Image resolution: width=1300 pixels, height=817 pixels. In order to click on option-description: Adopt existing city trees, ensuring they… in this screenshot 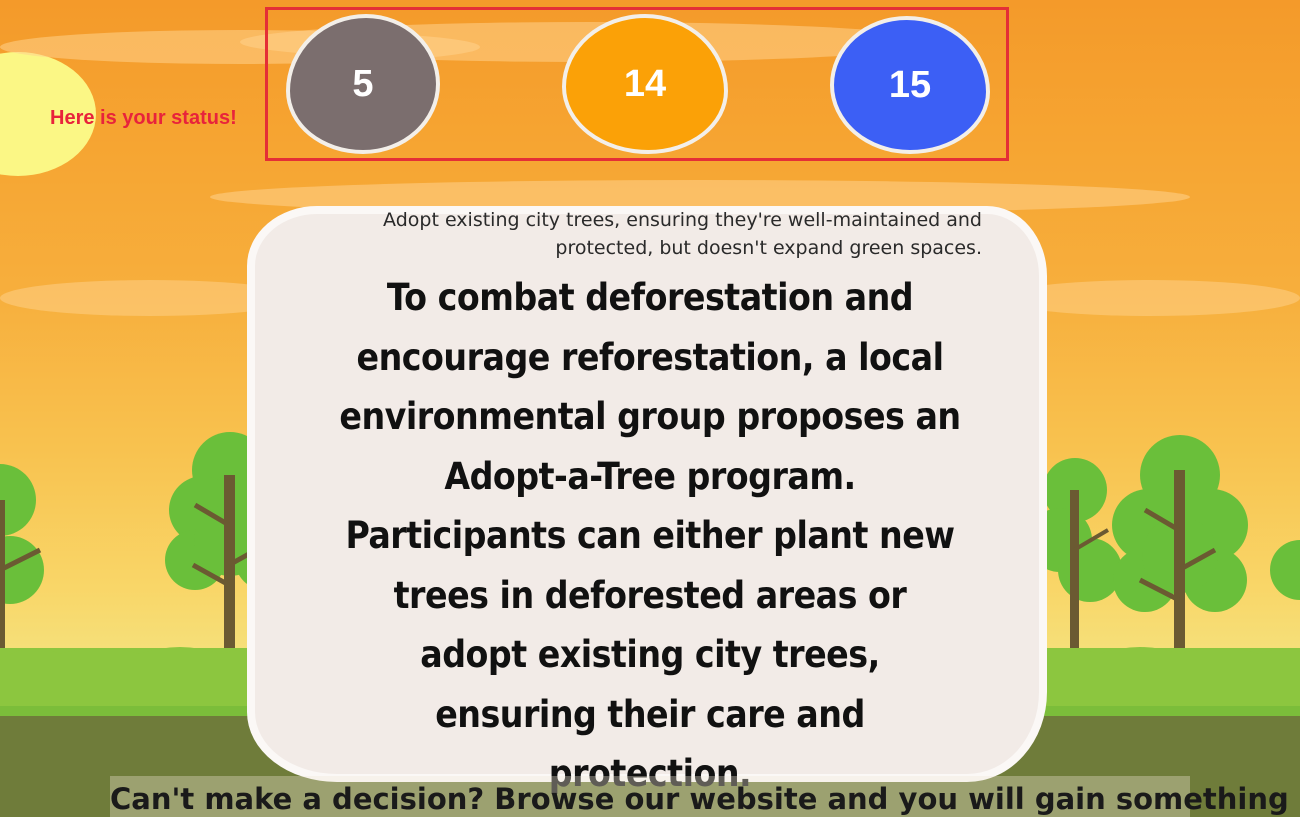, I will do `click(682, 234)`.